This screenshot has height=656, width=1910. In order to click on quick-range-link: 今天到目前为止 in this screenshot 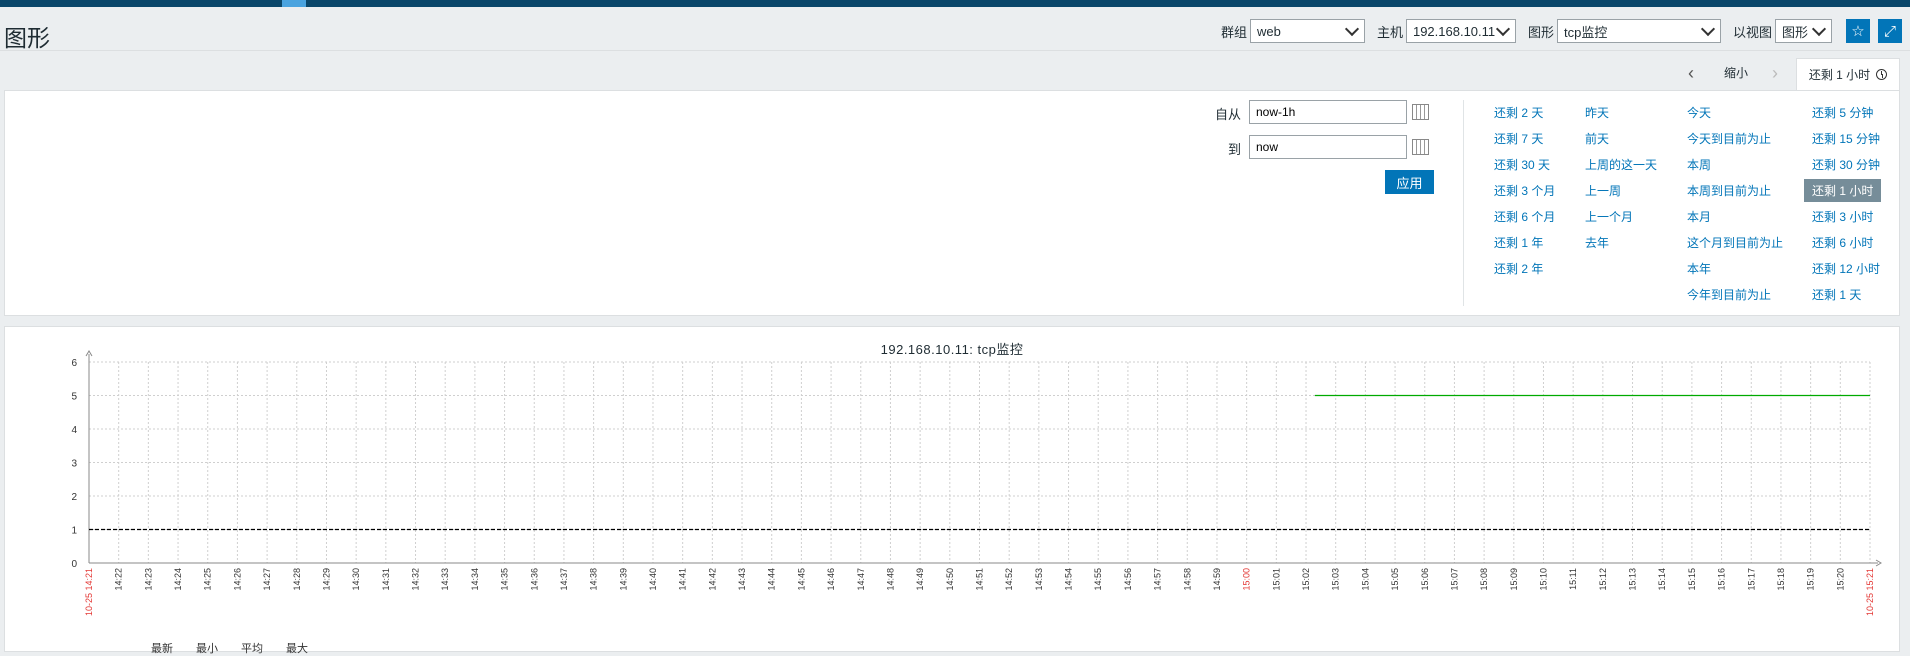, I will do `click(1729, 138)`.